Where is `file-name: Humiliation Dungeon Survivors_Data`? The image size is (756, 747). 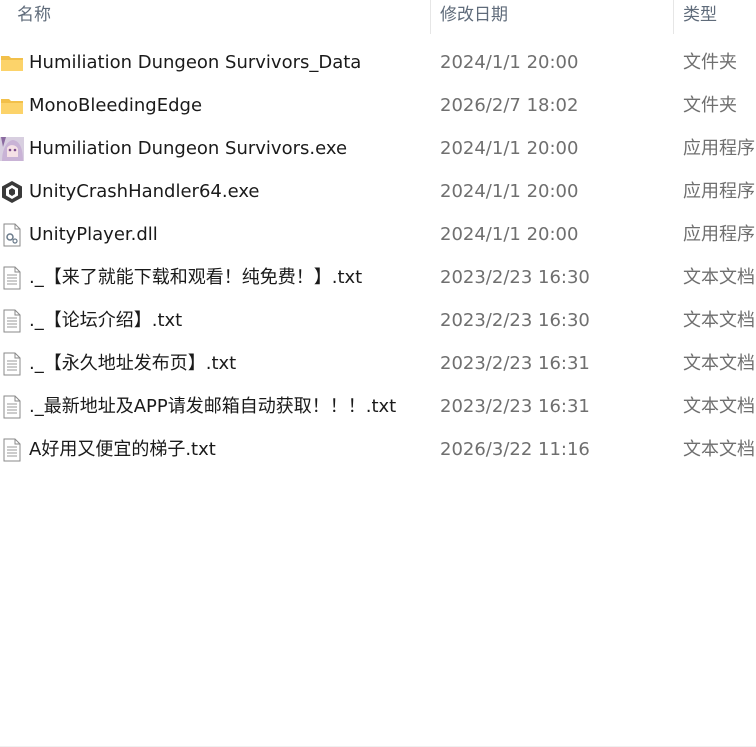
file-name: Humiliation Dungeon Survivors_Data is located at coordinates (195, 62).